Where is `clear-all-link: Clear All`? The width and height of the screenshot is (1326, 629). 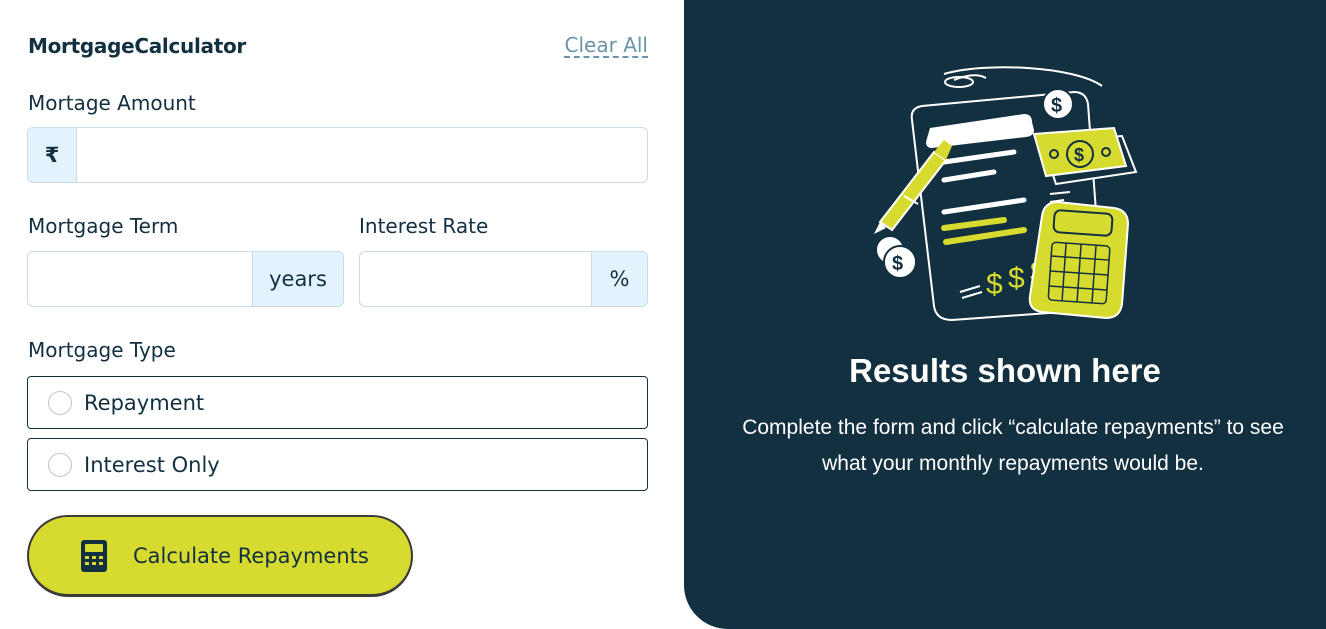
clear-all-link: Clear All is located at coordinates (606, 45).